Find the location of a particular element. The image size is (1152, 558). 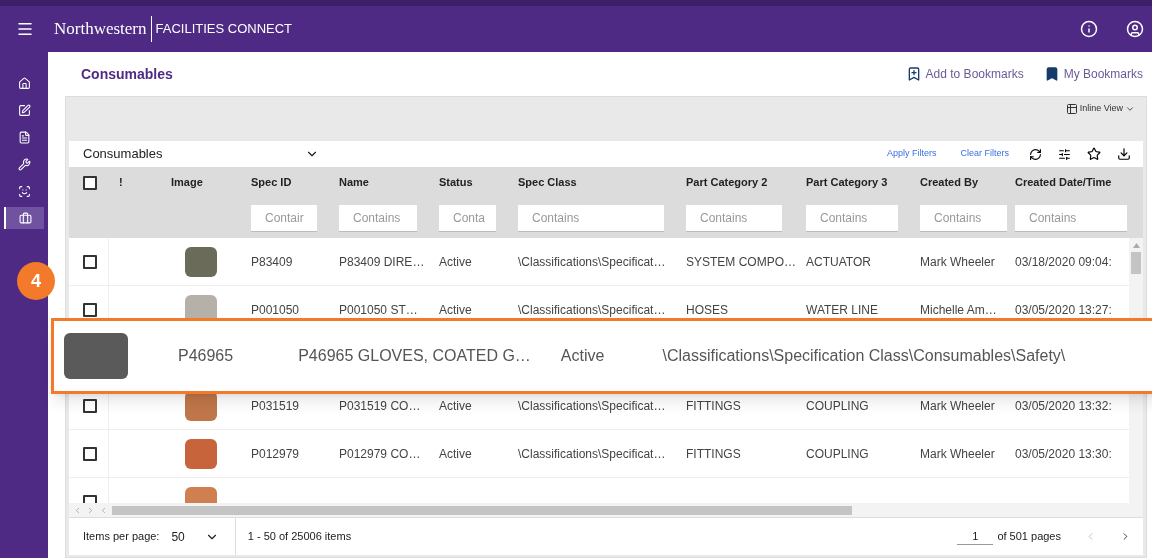

filter-field: Conta is located at coordinates (467, 218).